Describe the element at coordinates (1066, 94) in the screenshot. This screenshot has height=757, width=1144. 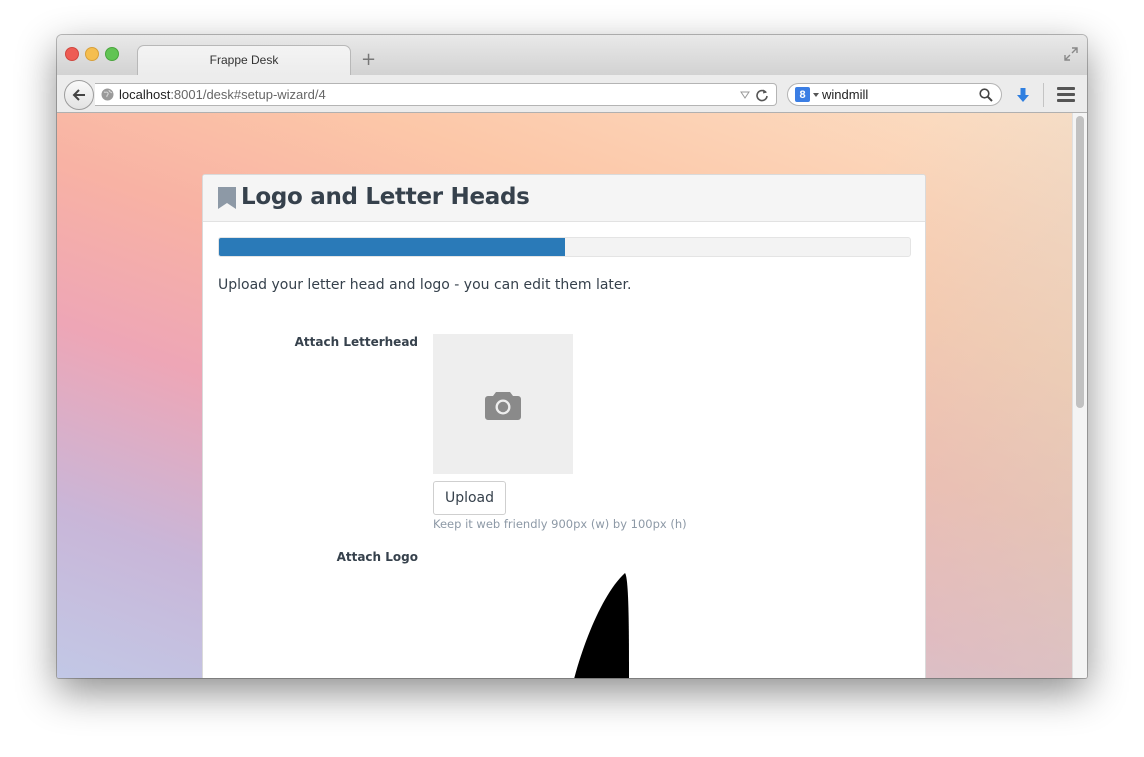
I see `menu-icon` at that location.